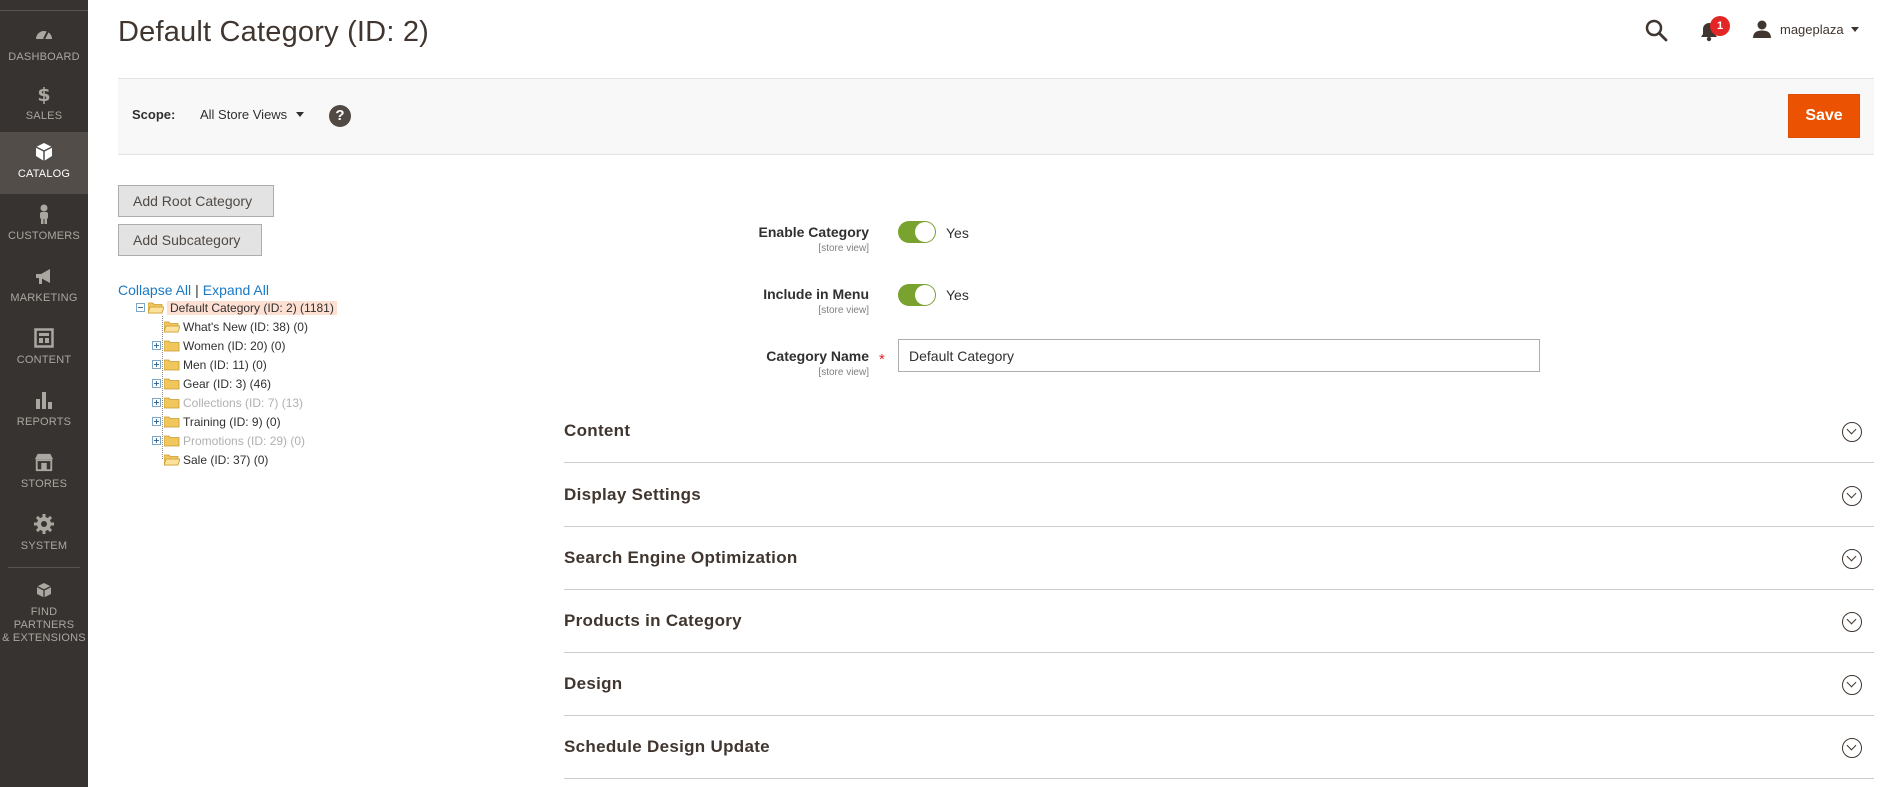 Image resolution: width=1894 pixels, height=787 pixels. I want to click on sidebar-item-label: SYSTEM, so click(44, 546).